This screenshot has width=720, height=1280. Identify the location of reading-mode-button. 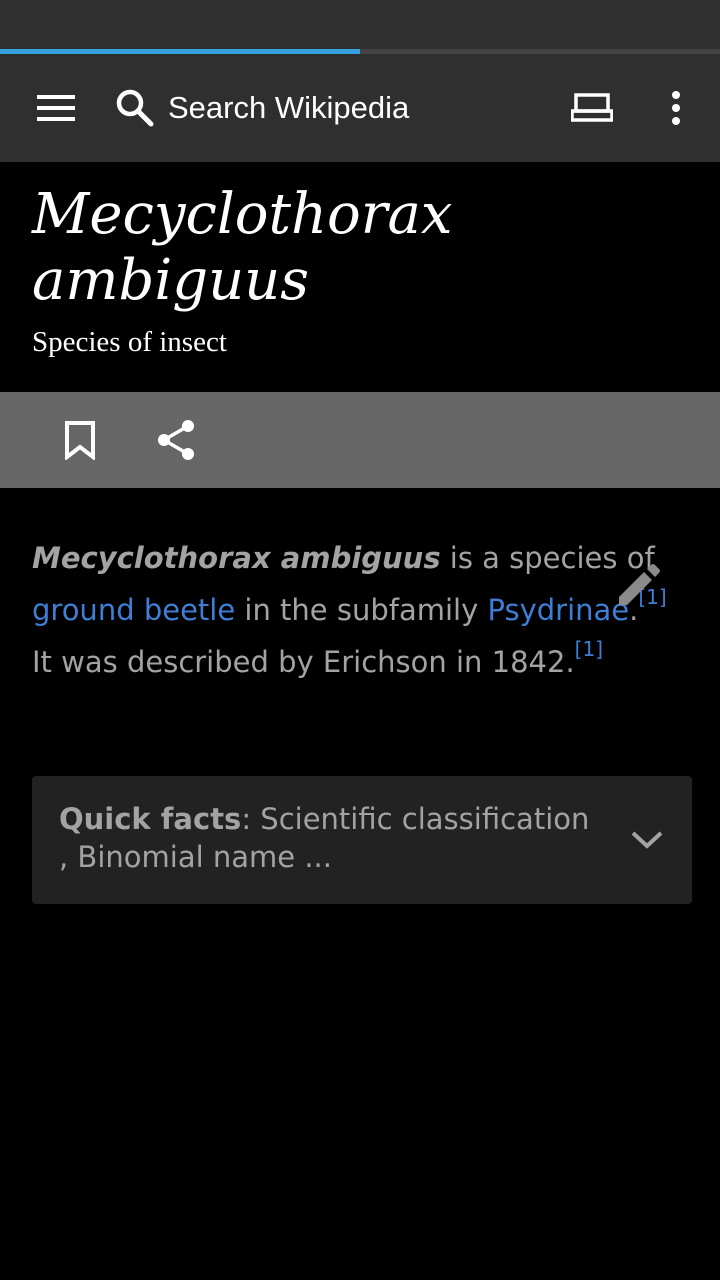
(592, 108).